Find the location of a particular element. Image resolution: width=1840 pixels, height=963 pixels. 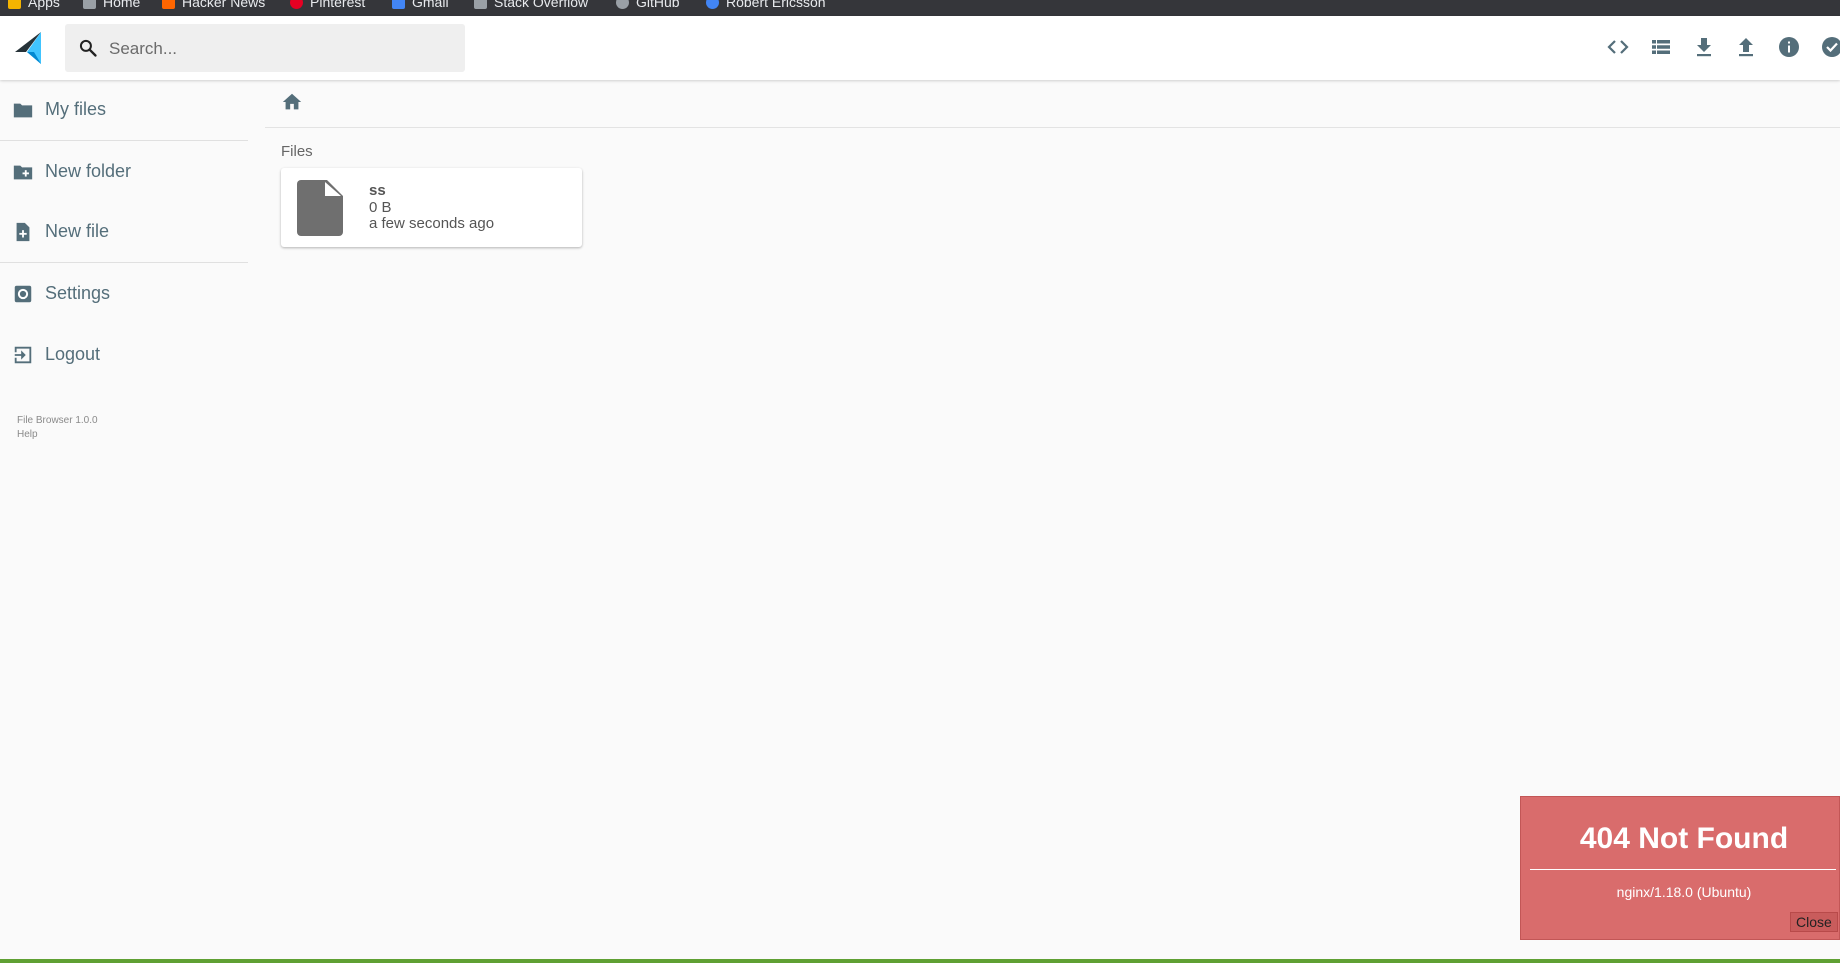

profile-icon is located at coordinates (712, 4).